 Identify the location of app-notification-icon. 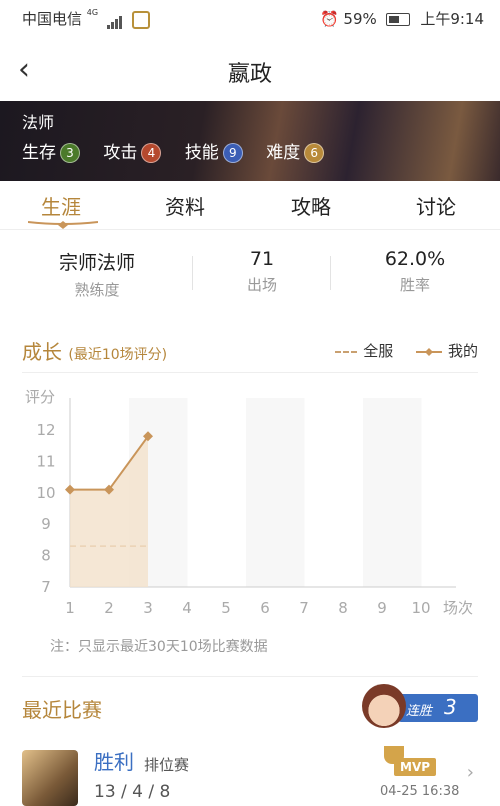
(140, 19).